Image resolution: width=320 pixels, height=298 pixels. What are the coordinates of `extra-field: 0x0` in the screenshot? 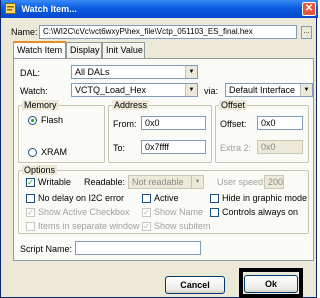 It's located at (280, 147).